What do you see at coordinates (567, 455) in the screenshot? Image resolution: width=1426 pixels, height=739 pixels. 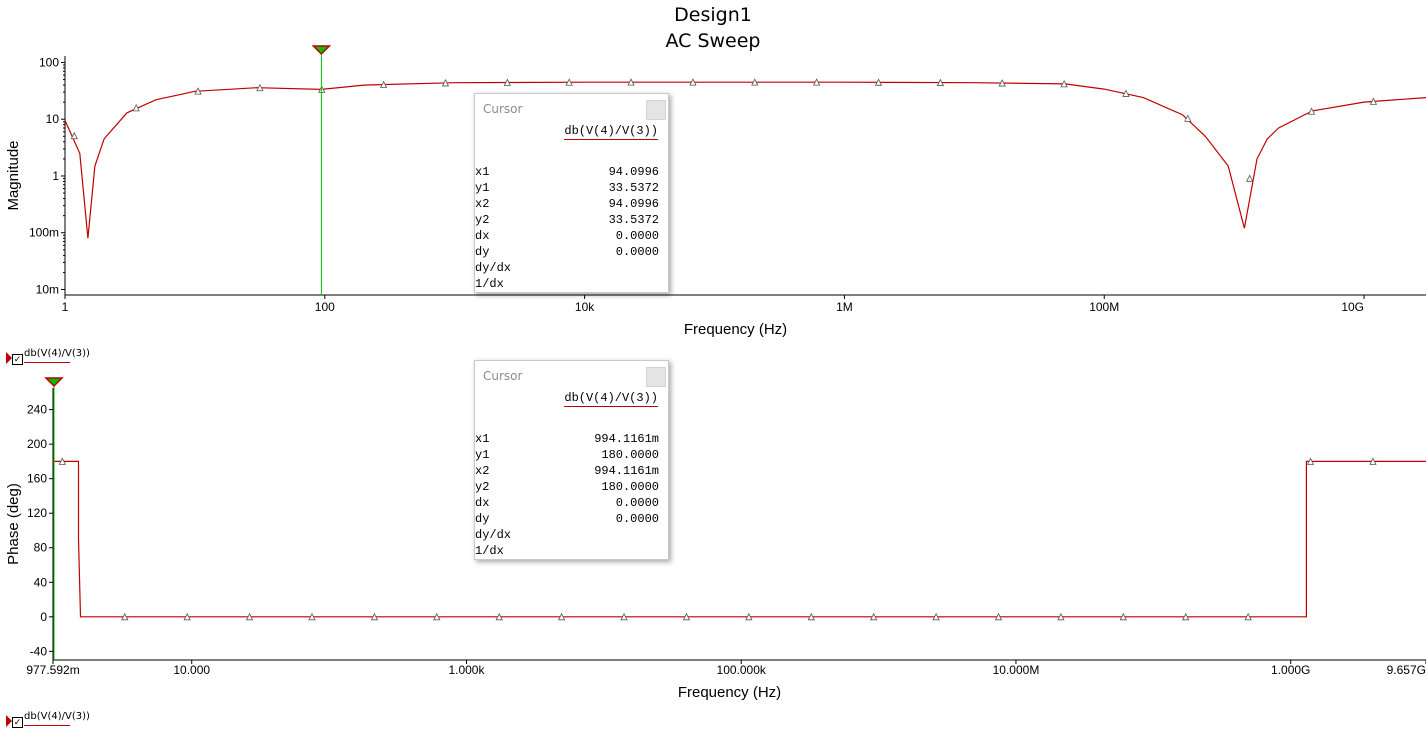 I see `cursor-row: y1 180.0000` at bounding box center [567, 455].